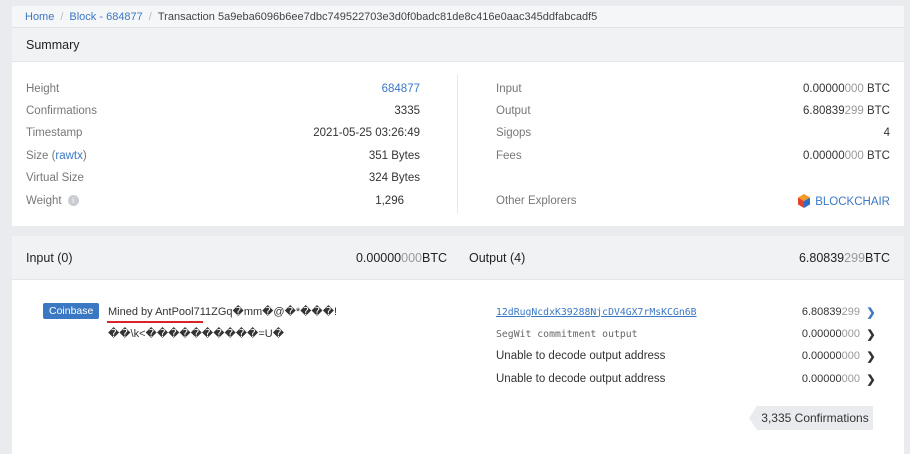 The height and width of the screenshot is (454, 910). What do you see at coordinates (394, 156) in the screenshot?
I see `size-value: 351 Bytes` at bounding box center [394, 156].